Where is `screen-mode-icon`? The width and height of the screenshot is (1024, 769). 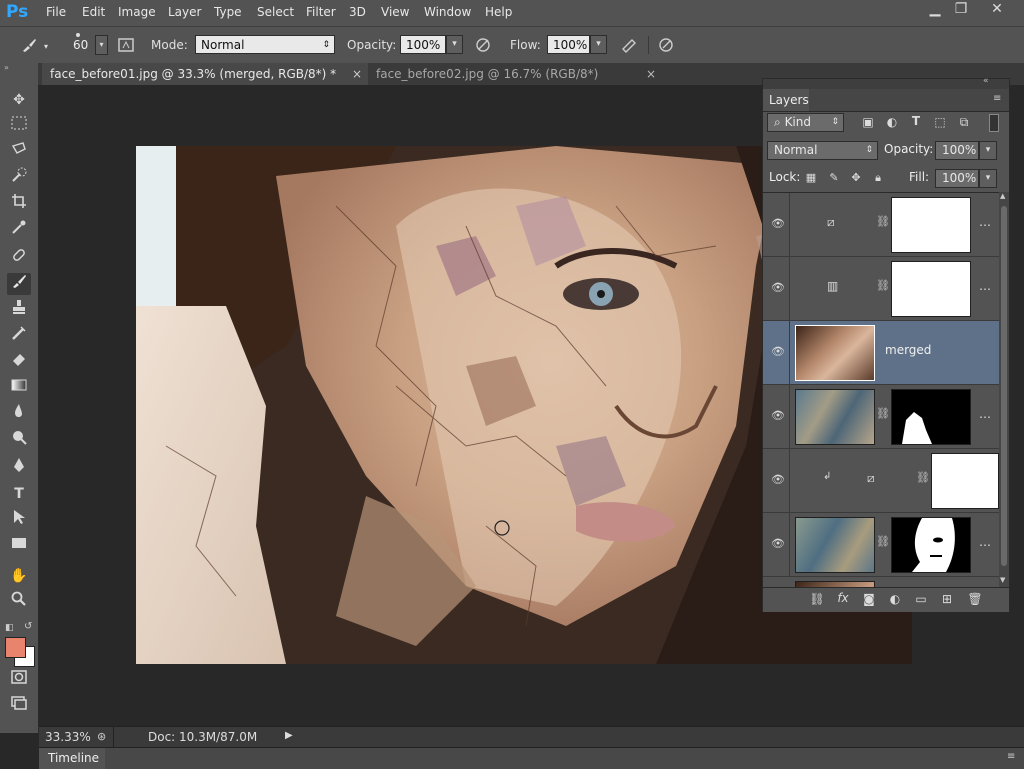 screen-mode-icon is located at coordinates (19, 706).